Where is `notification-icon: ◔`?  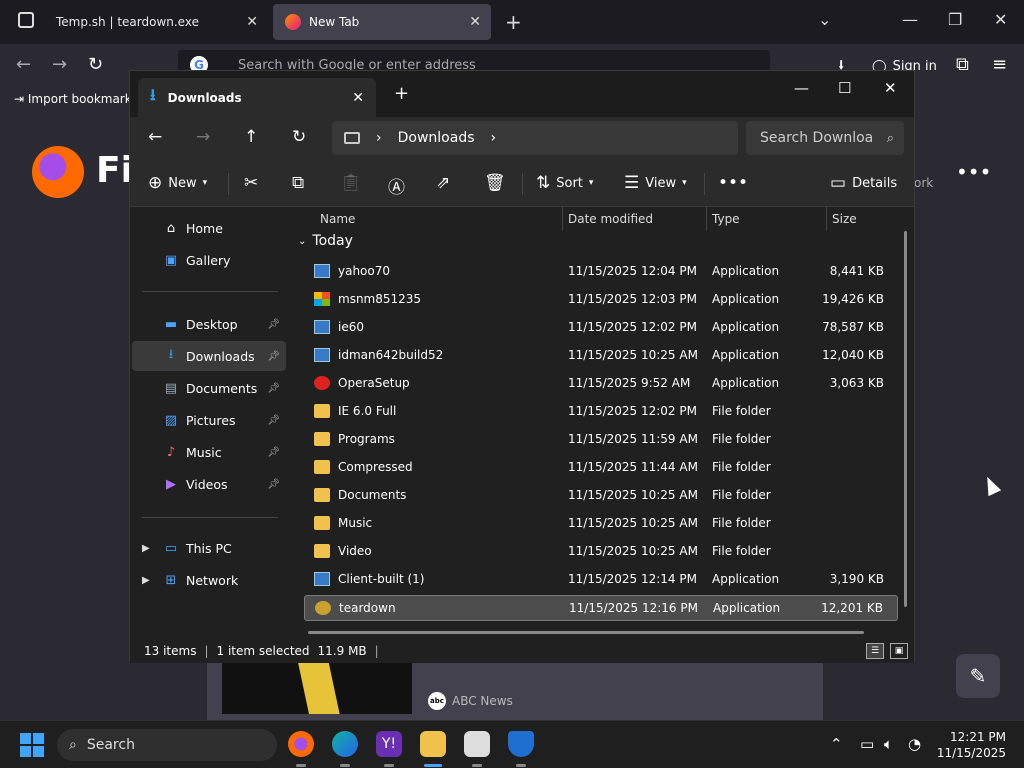 notification-icon: ◔ is located at coordinates (914, 744).